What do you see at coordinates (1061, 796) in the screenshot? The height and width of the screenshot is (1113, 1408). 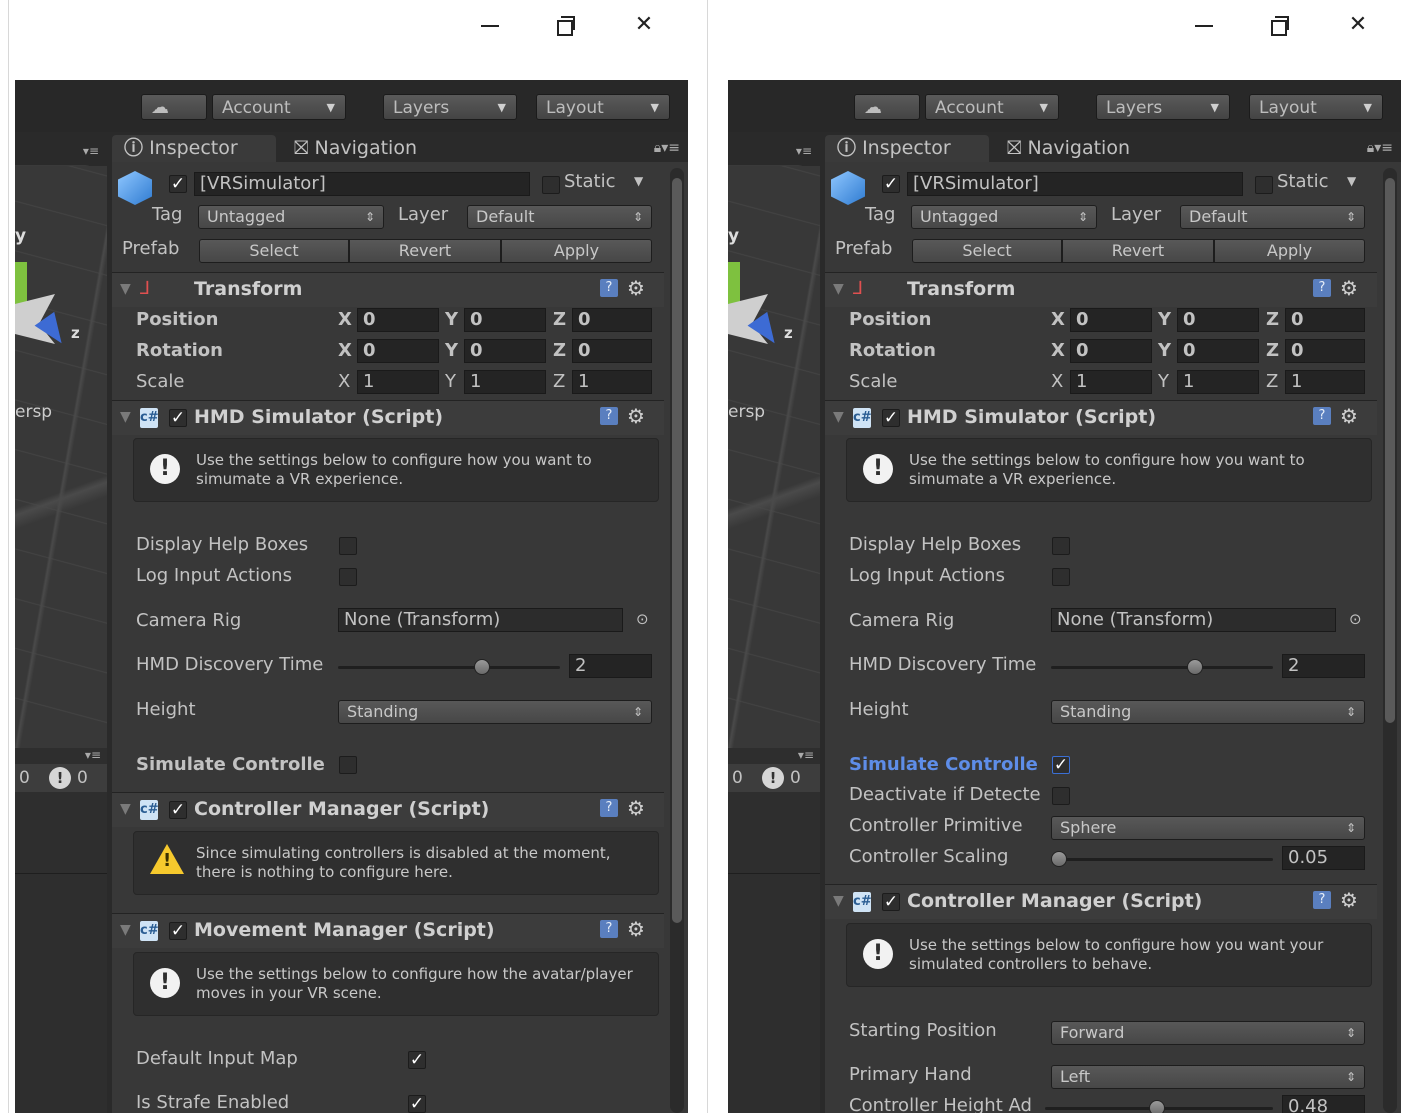 I see `deactivate-checkbox` at bounding box center [1061, 796].